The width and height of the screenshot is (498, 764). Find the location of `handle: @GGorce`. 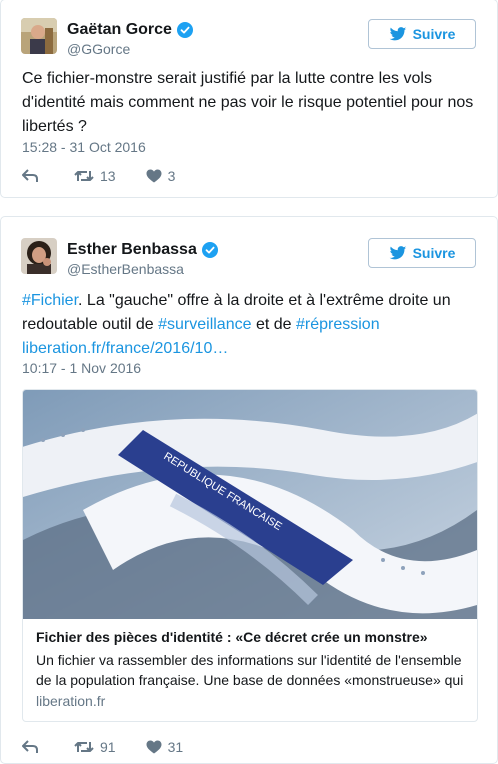

handle: @GGorce is located at coordinates (98, 49).